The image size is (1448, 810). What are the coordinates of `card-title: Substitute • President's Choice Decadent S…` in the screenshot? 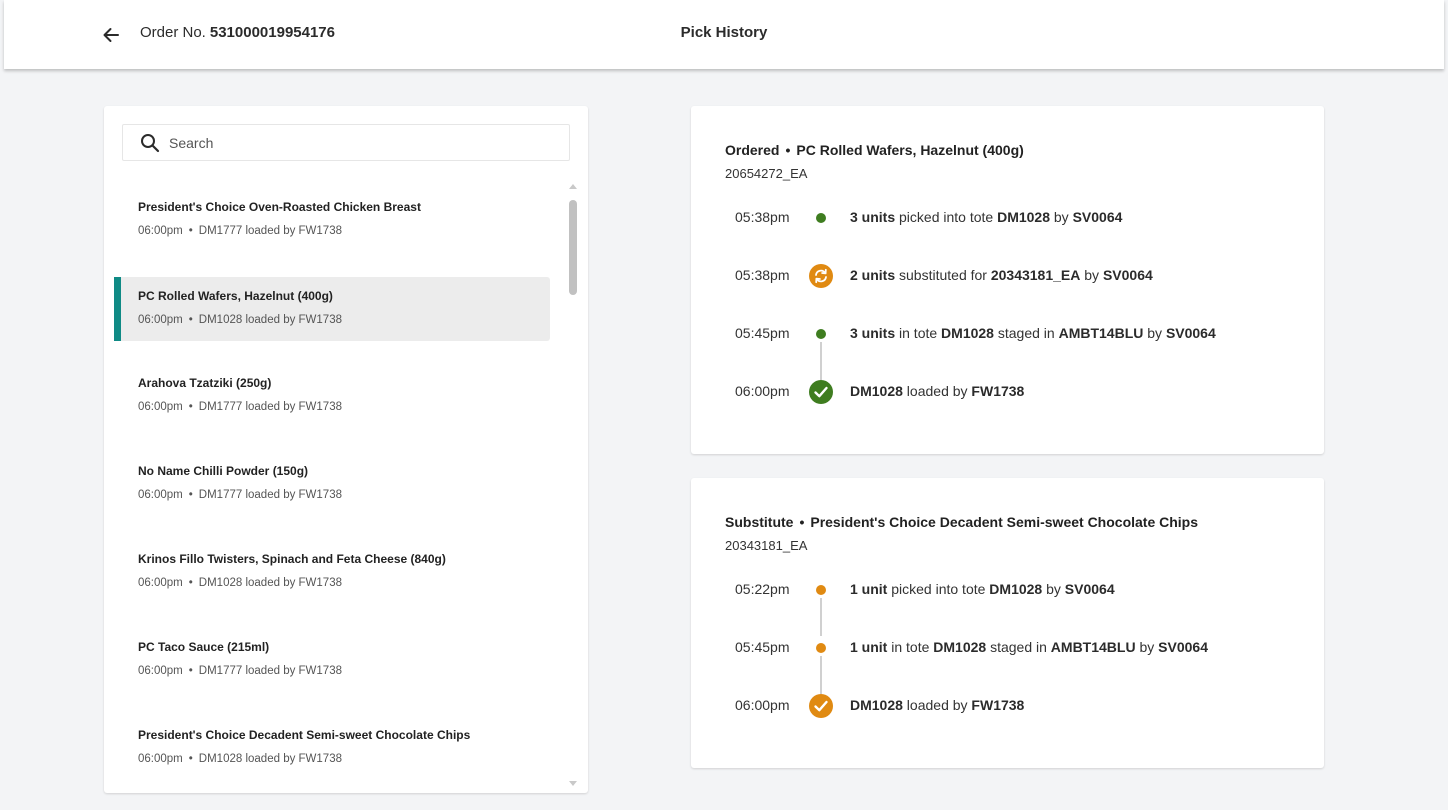 It's located at (961, 522).